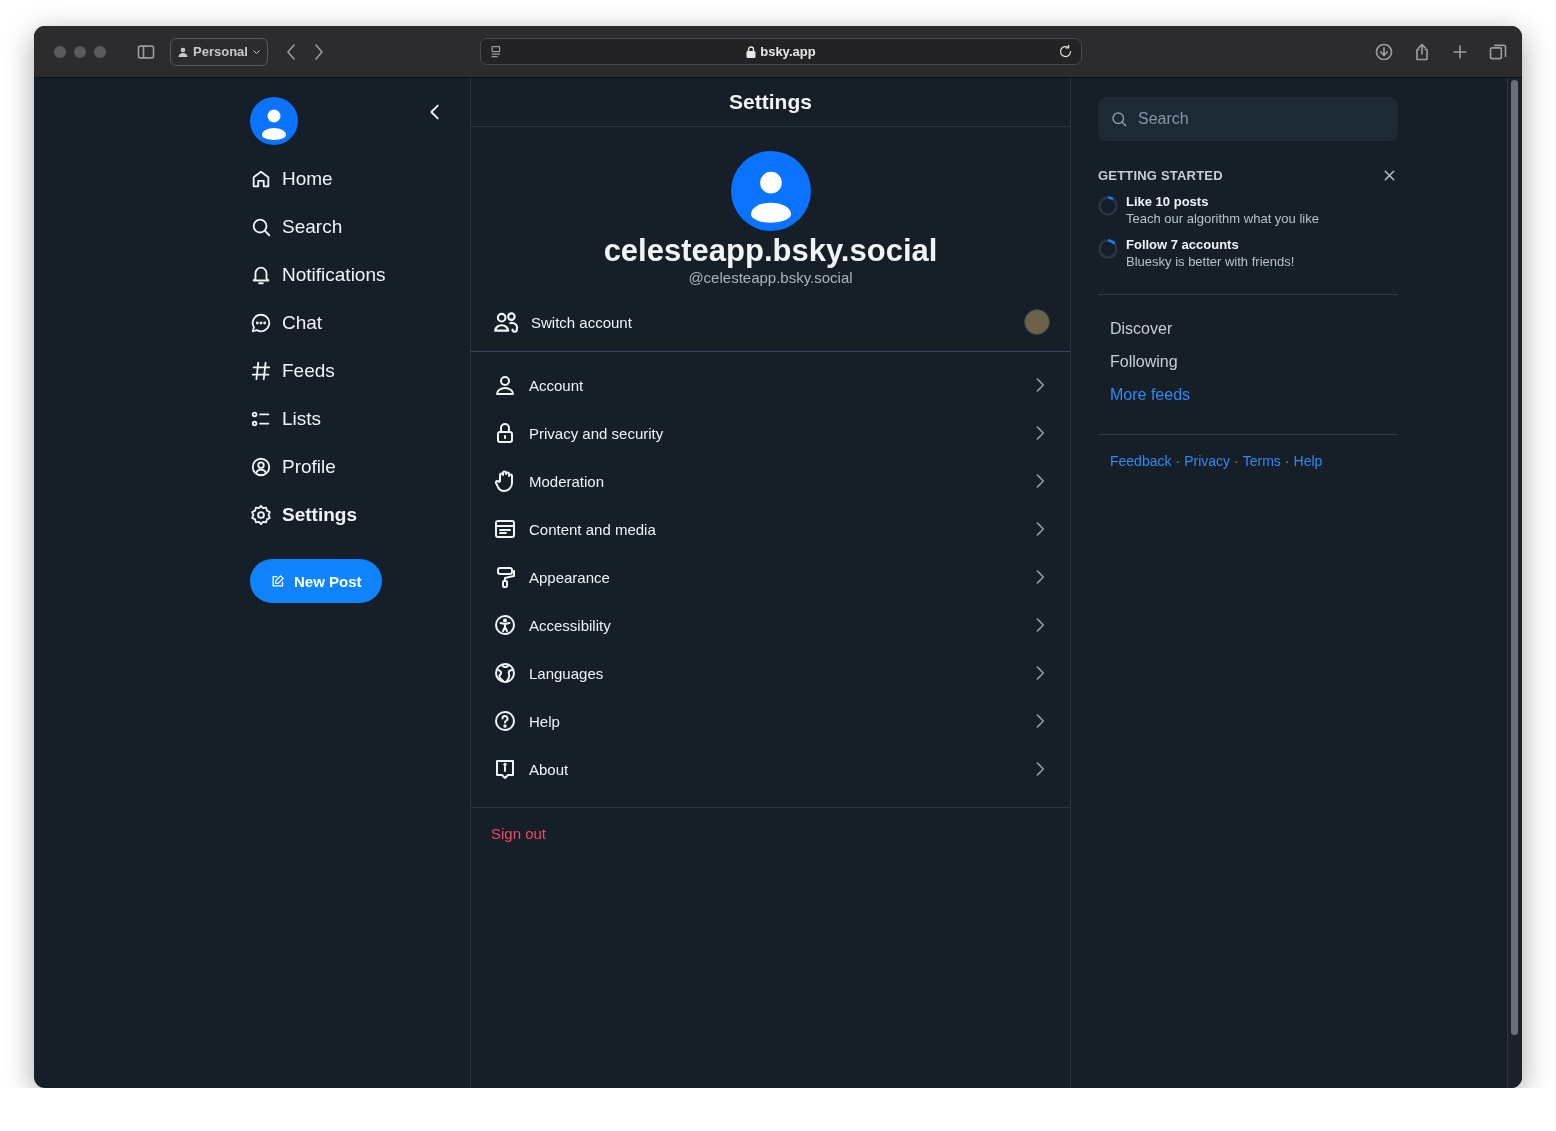  Describe the element at coordinates (770, 625) in the screenshot. I see `settings-row: Accessibility` at that location.